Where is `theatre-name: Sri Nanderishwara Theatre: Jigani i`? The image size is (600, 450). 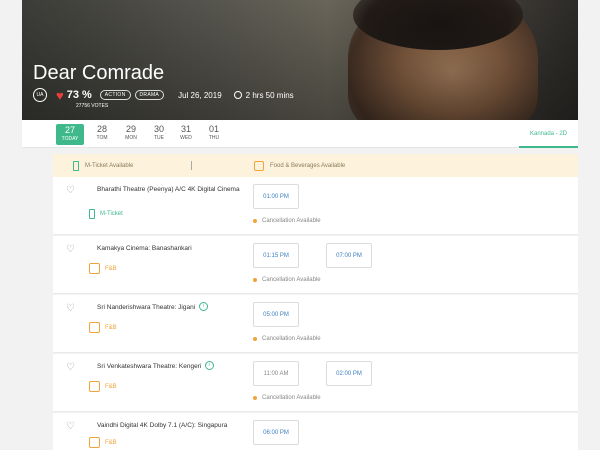
theatre-name: Sri Nanderishwara Theatre: Jigani i is located at coordinates (172, 307).